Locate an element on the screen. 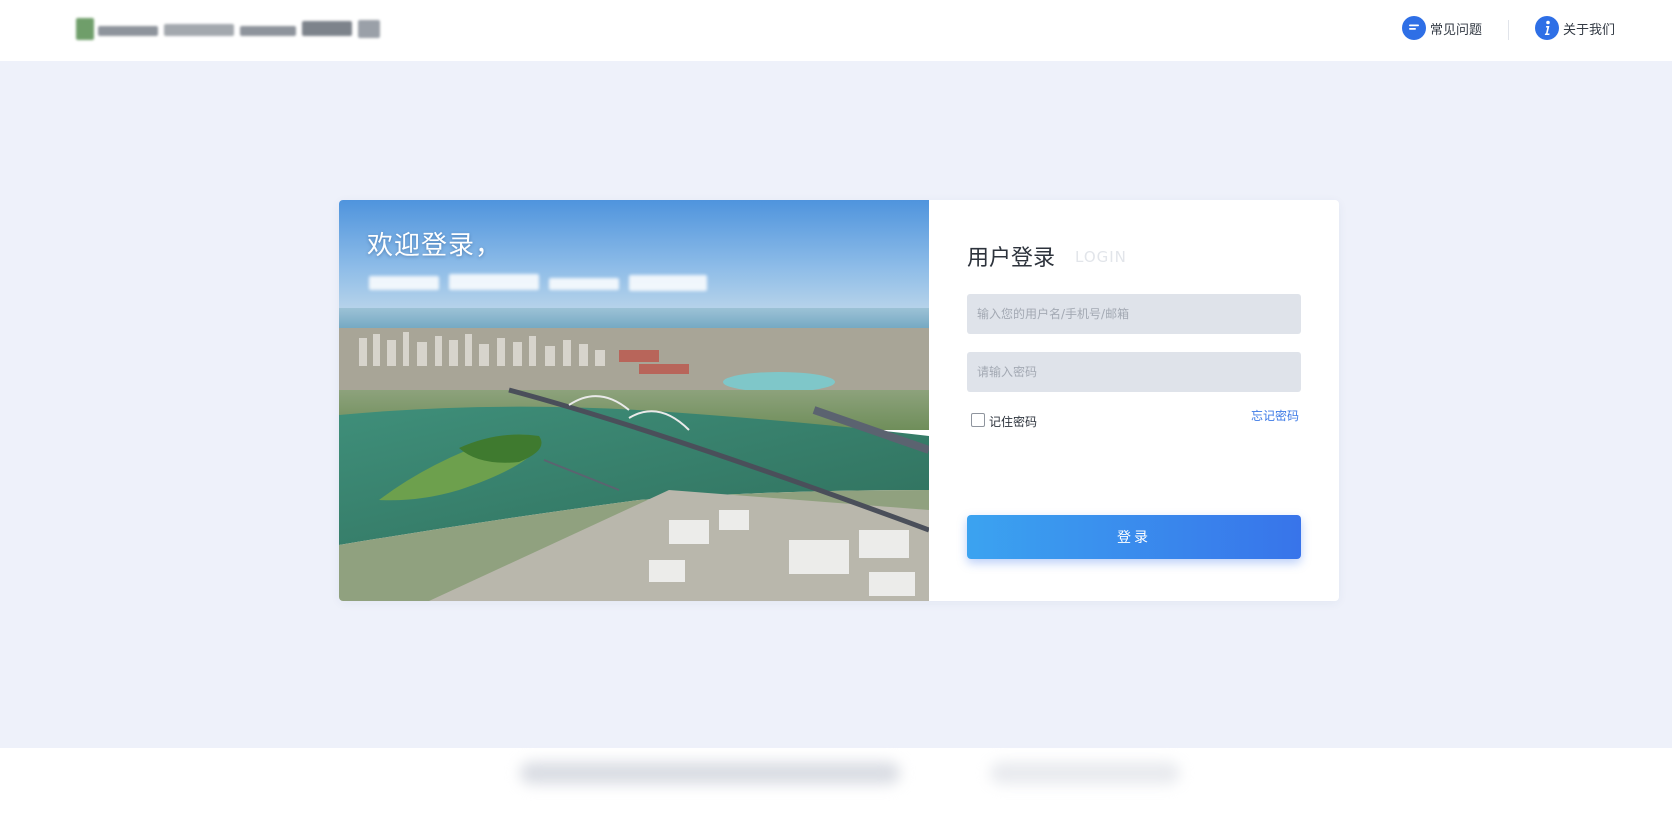 The image size is (1672, 814). login-panel: 用户登录 LOGIN 记住密码 忘记密码 登录 is located at coordinates (1134, 400).